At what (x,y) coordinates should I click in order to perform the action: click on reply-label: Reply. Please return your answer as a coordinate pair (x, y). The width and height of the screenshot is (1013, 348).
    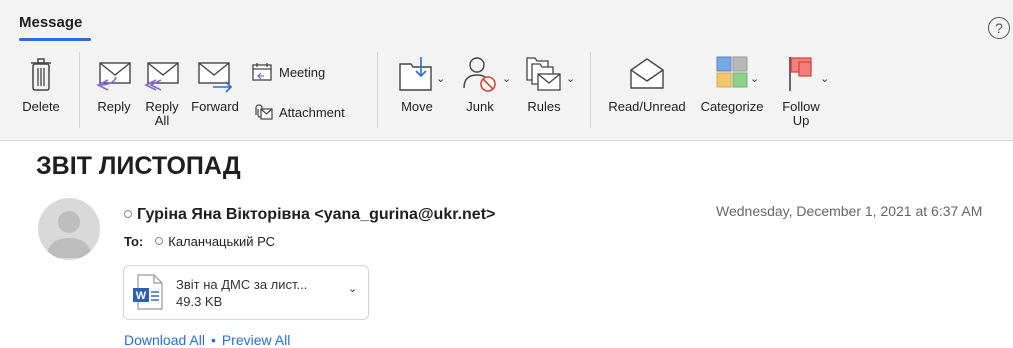
    Looking at the image, I should click on (114, 106).